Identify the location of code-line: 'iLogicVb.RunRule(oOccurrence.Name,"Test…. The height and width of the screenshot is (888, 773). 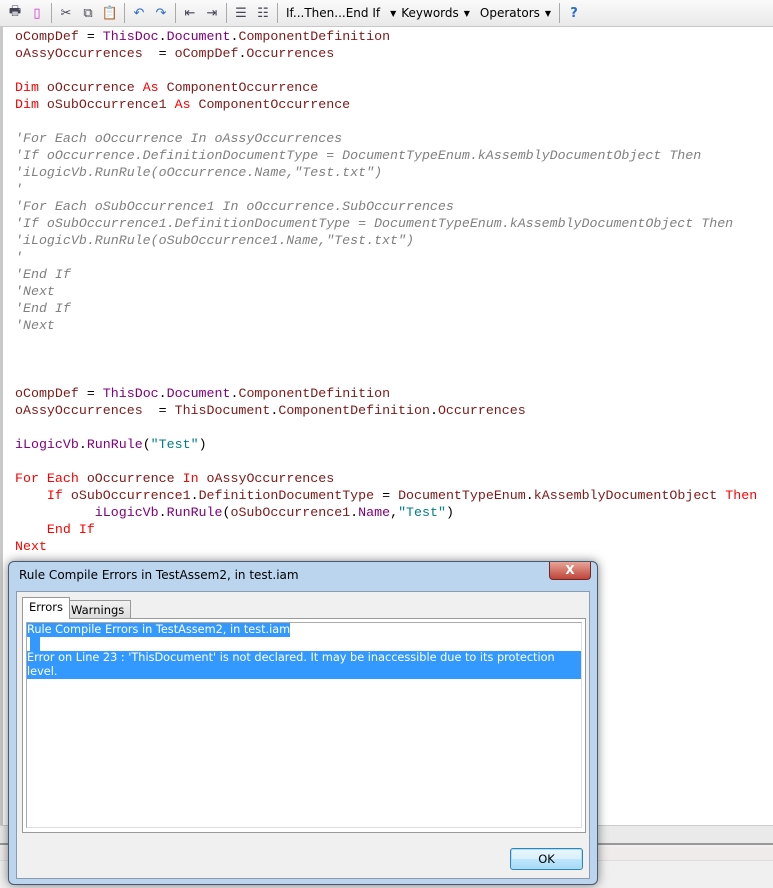
(386, 172).